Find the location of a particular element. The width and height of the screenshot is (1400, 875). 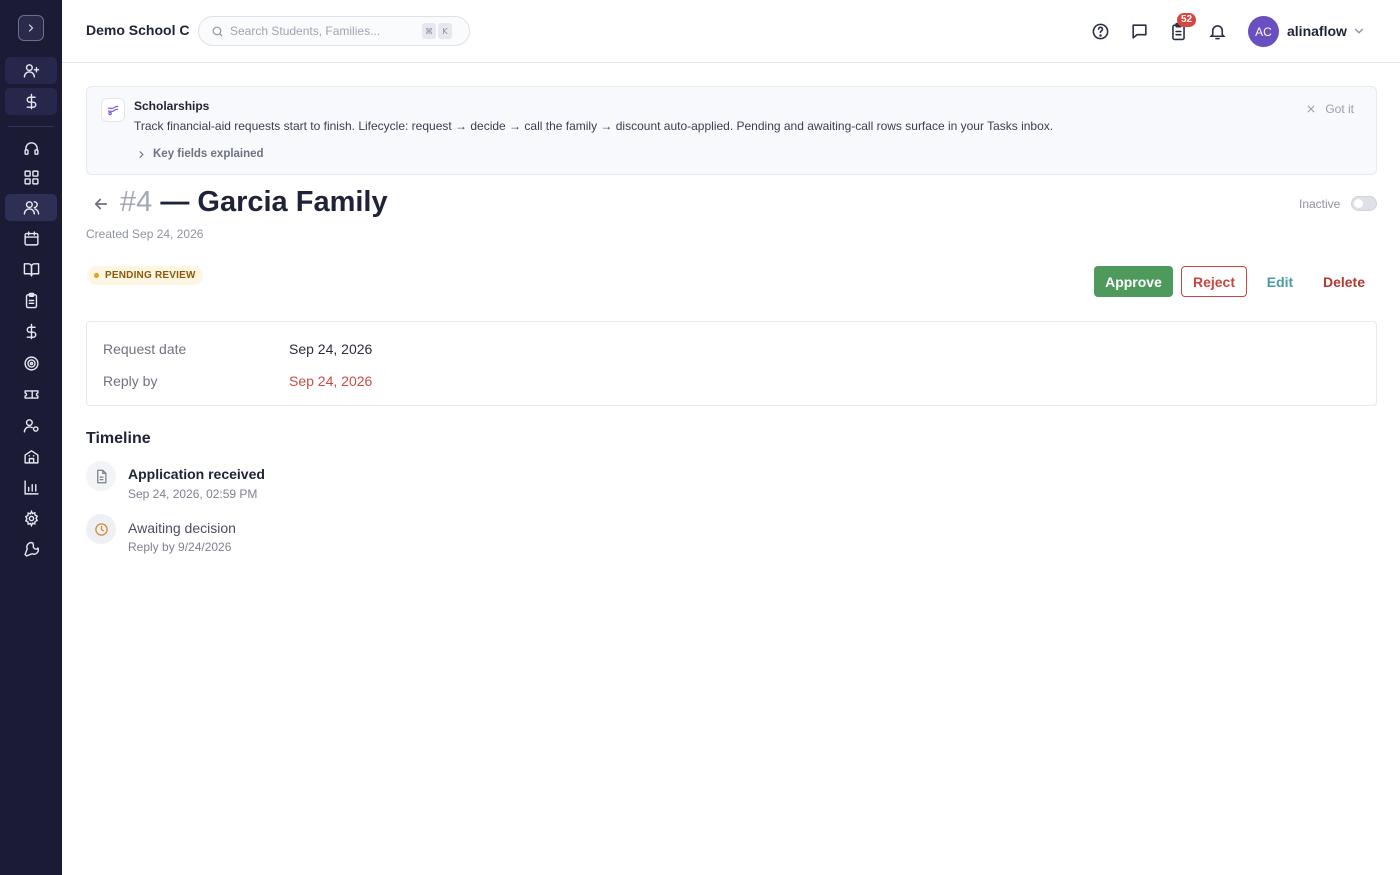

sidebar-item-billing is located at coordinates (31, 331).